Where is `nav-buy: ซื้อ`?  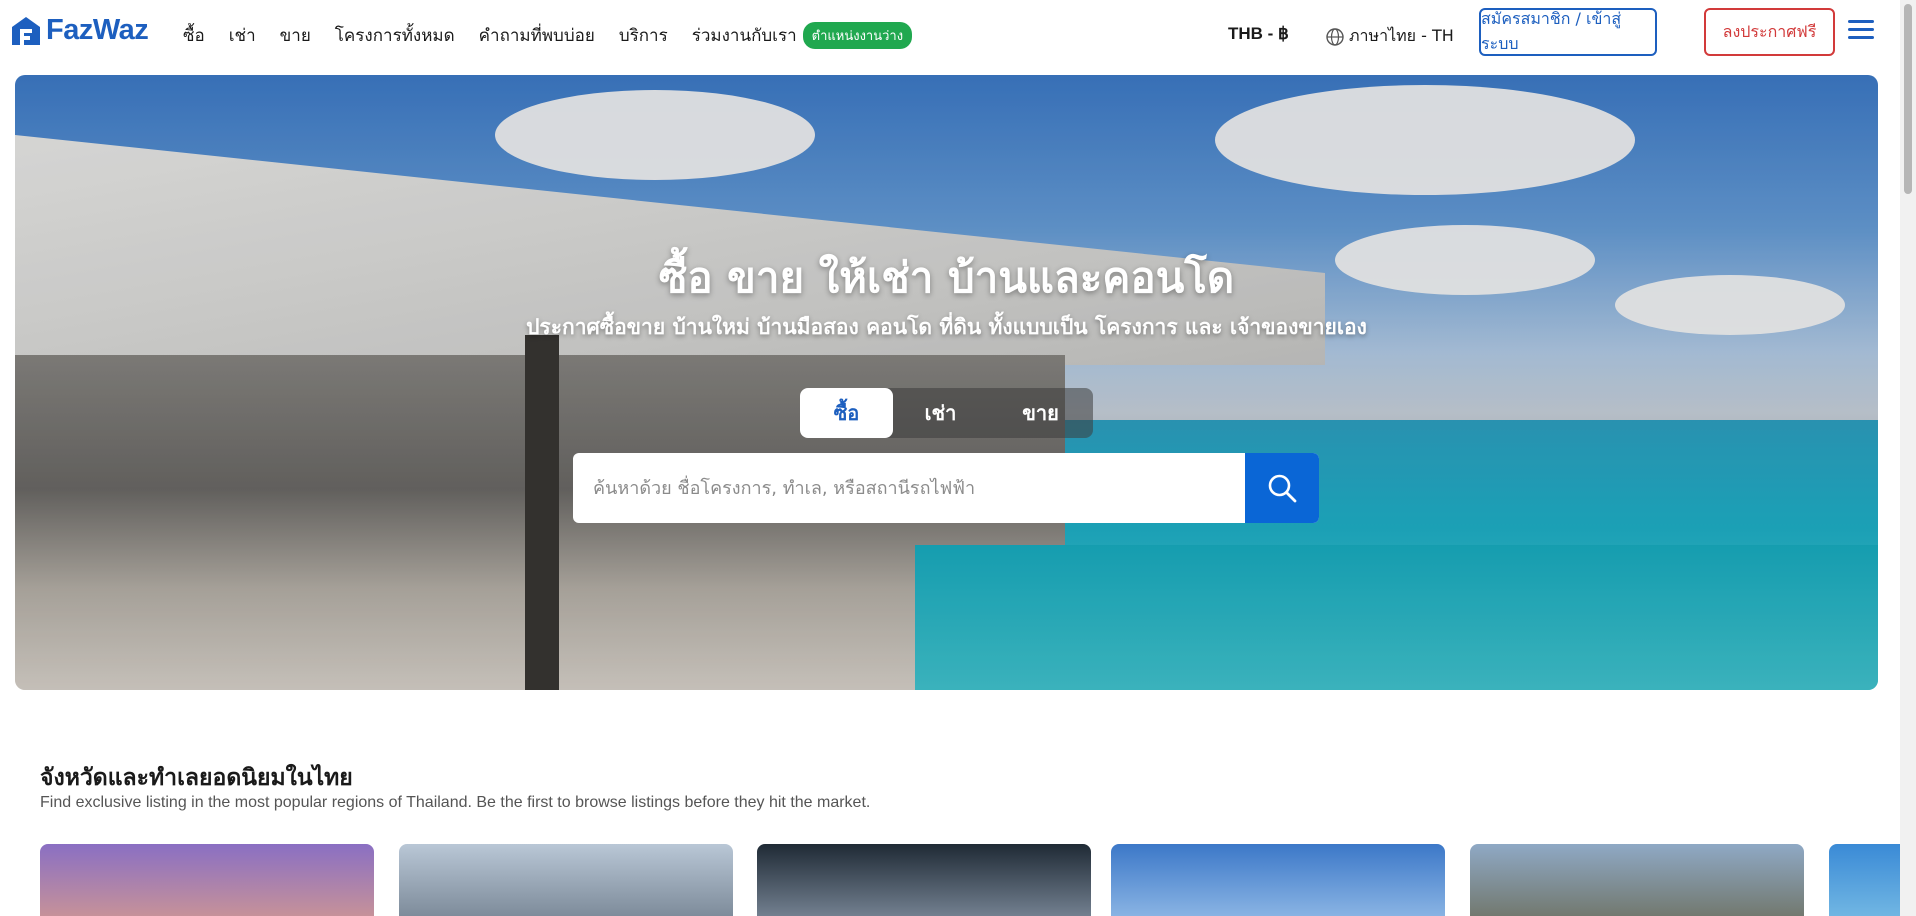
nav-buy: ซื้อ is located at coordinates (194, 35).